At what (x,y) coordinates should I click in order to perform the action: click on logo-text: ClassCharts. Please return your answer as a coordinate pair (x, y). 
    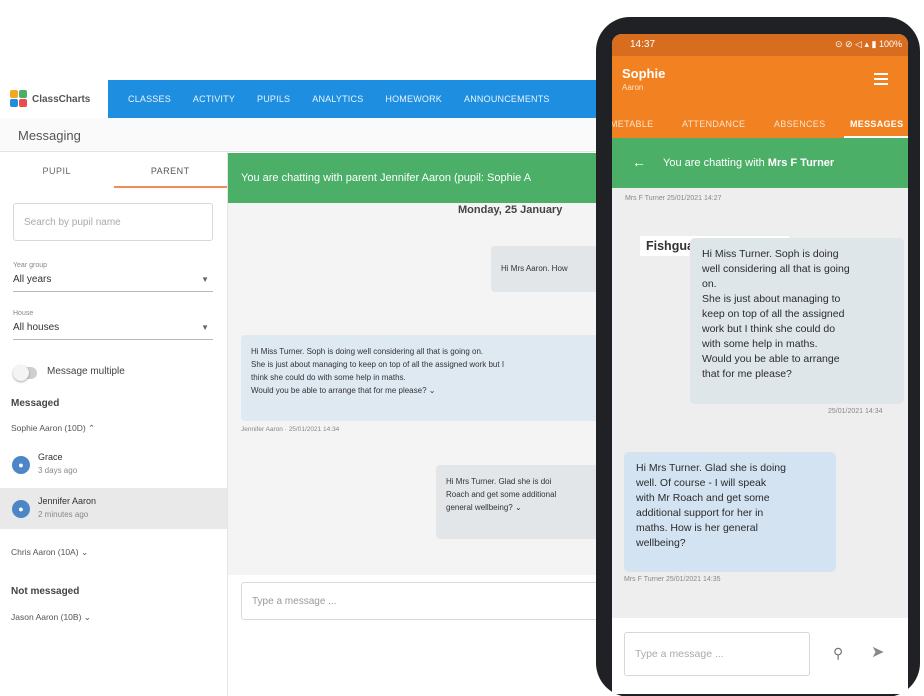
    Looking at the image, I should click on (61, 99).